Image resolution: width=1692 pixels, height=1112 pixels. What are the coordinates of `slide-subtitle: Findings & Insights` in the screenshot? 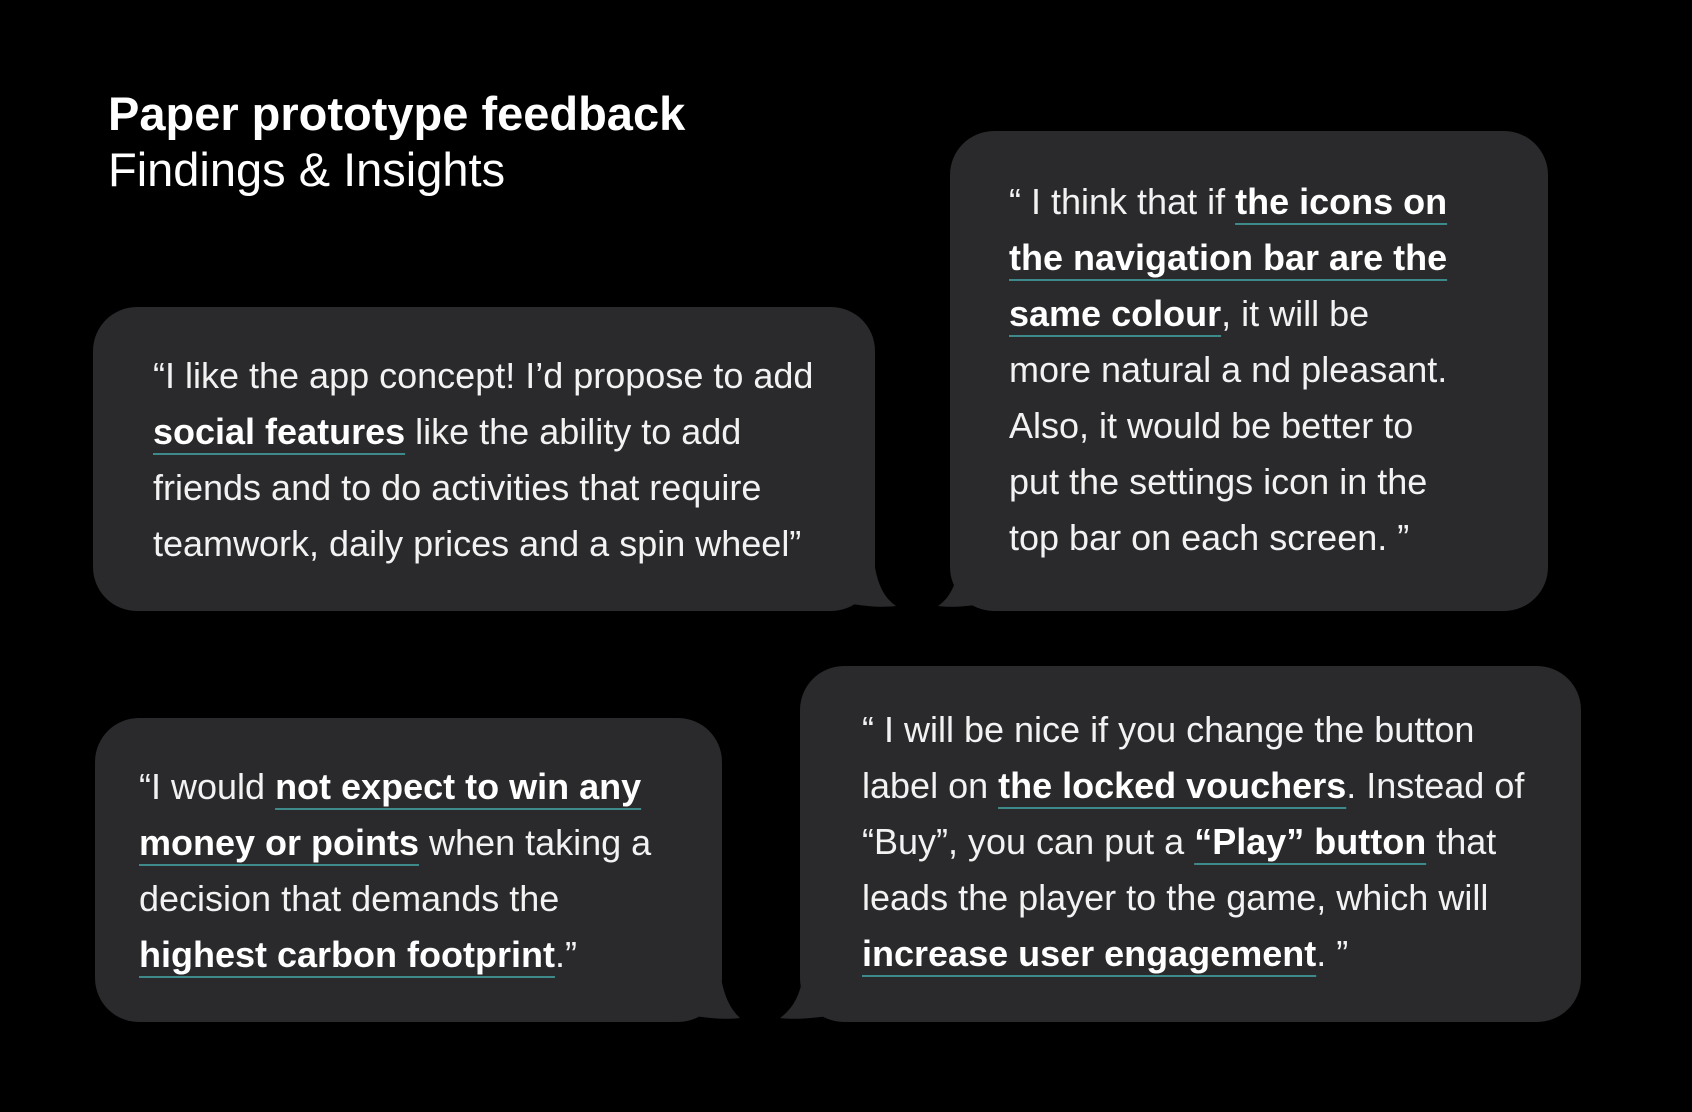 It's located at (307, 169).